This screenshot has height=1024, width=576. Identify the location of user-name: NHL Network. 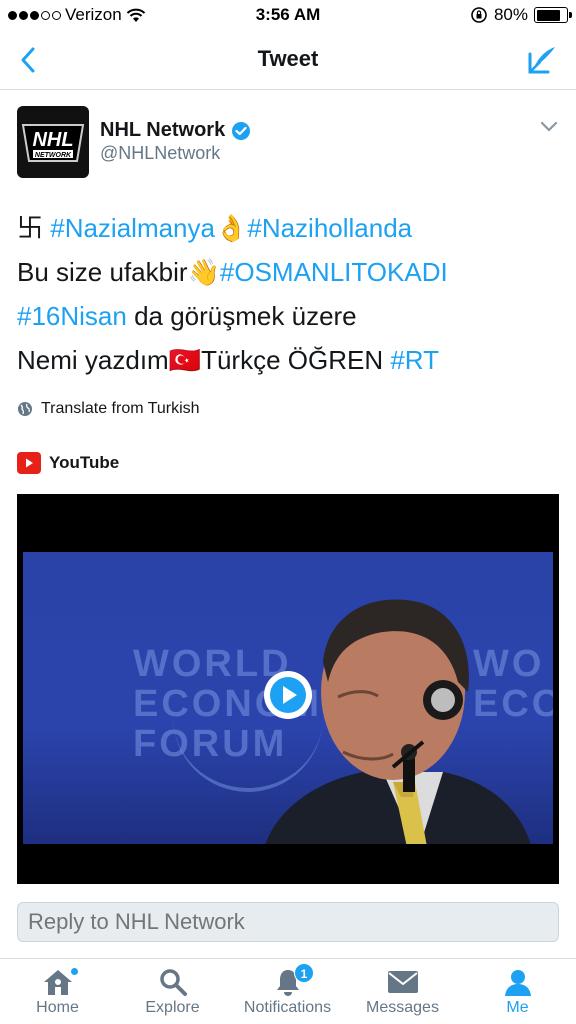
(162, 130).